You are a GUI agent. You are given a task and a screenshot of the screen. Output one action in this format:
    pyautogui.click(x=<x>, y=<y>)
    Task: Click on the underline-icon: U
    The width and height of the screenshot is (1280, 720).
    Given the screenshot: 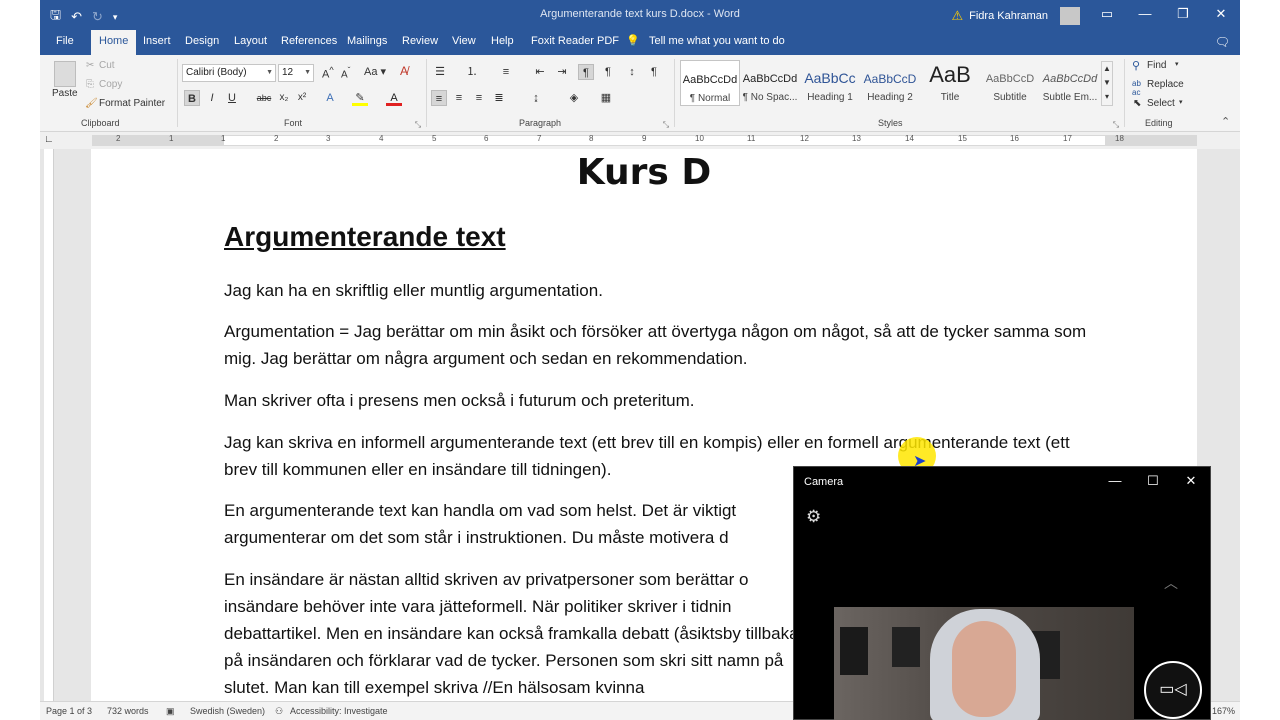 What is the action you would take?
    pyautogui.click(x=232, y=98)
    